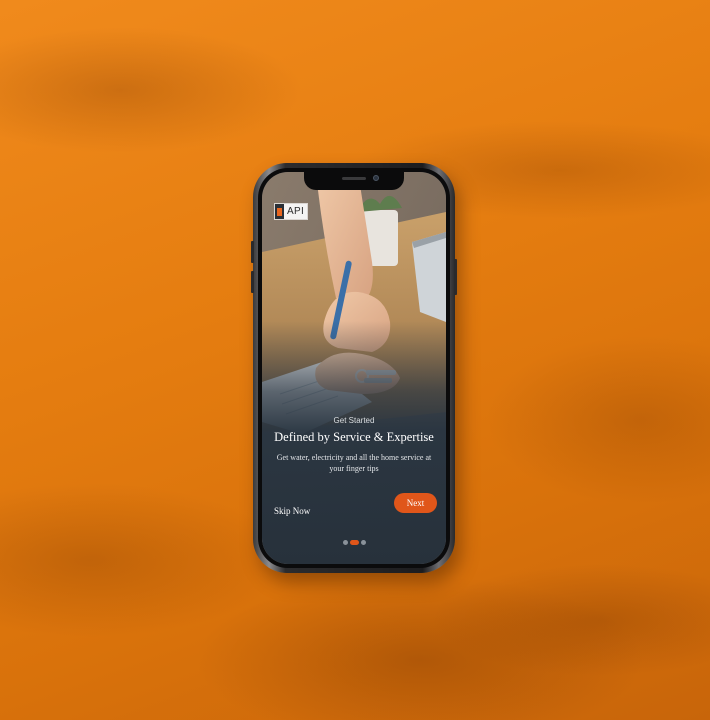  I want to click on api-logo: API, so click(291, 211).